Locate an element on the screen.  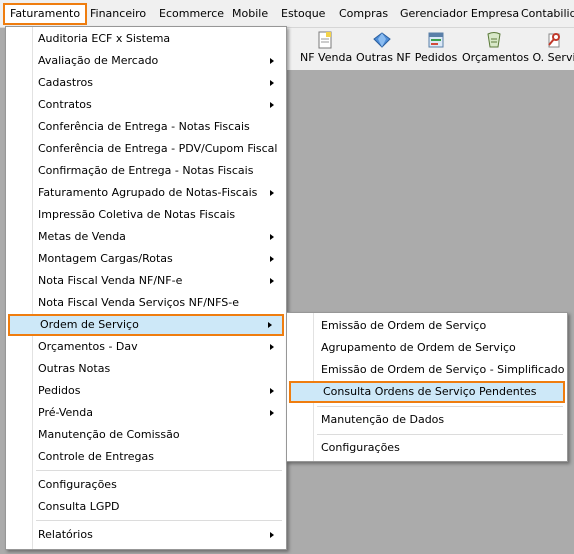
menubar-compras: Compras is located at coordinates (363, 14).